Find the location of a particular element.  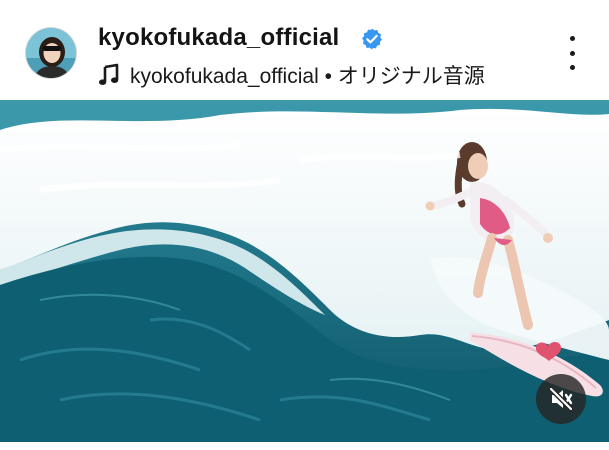

more-options-icon is located at coordinates (572, 38).